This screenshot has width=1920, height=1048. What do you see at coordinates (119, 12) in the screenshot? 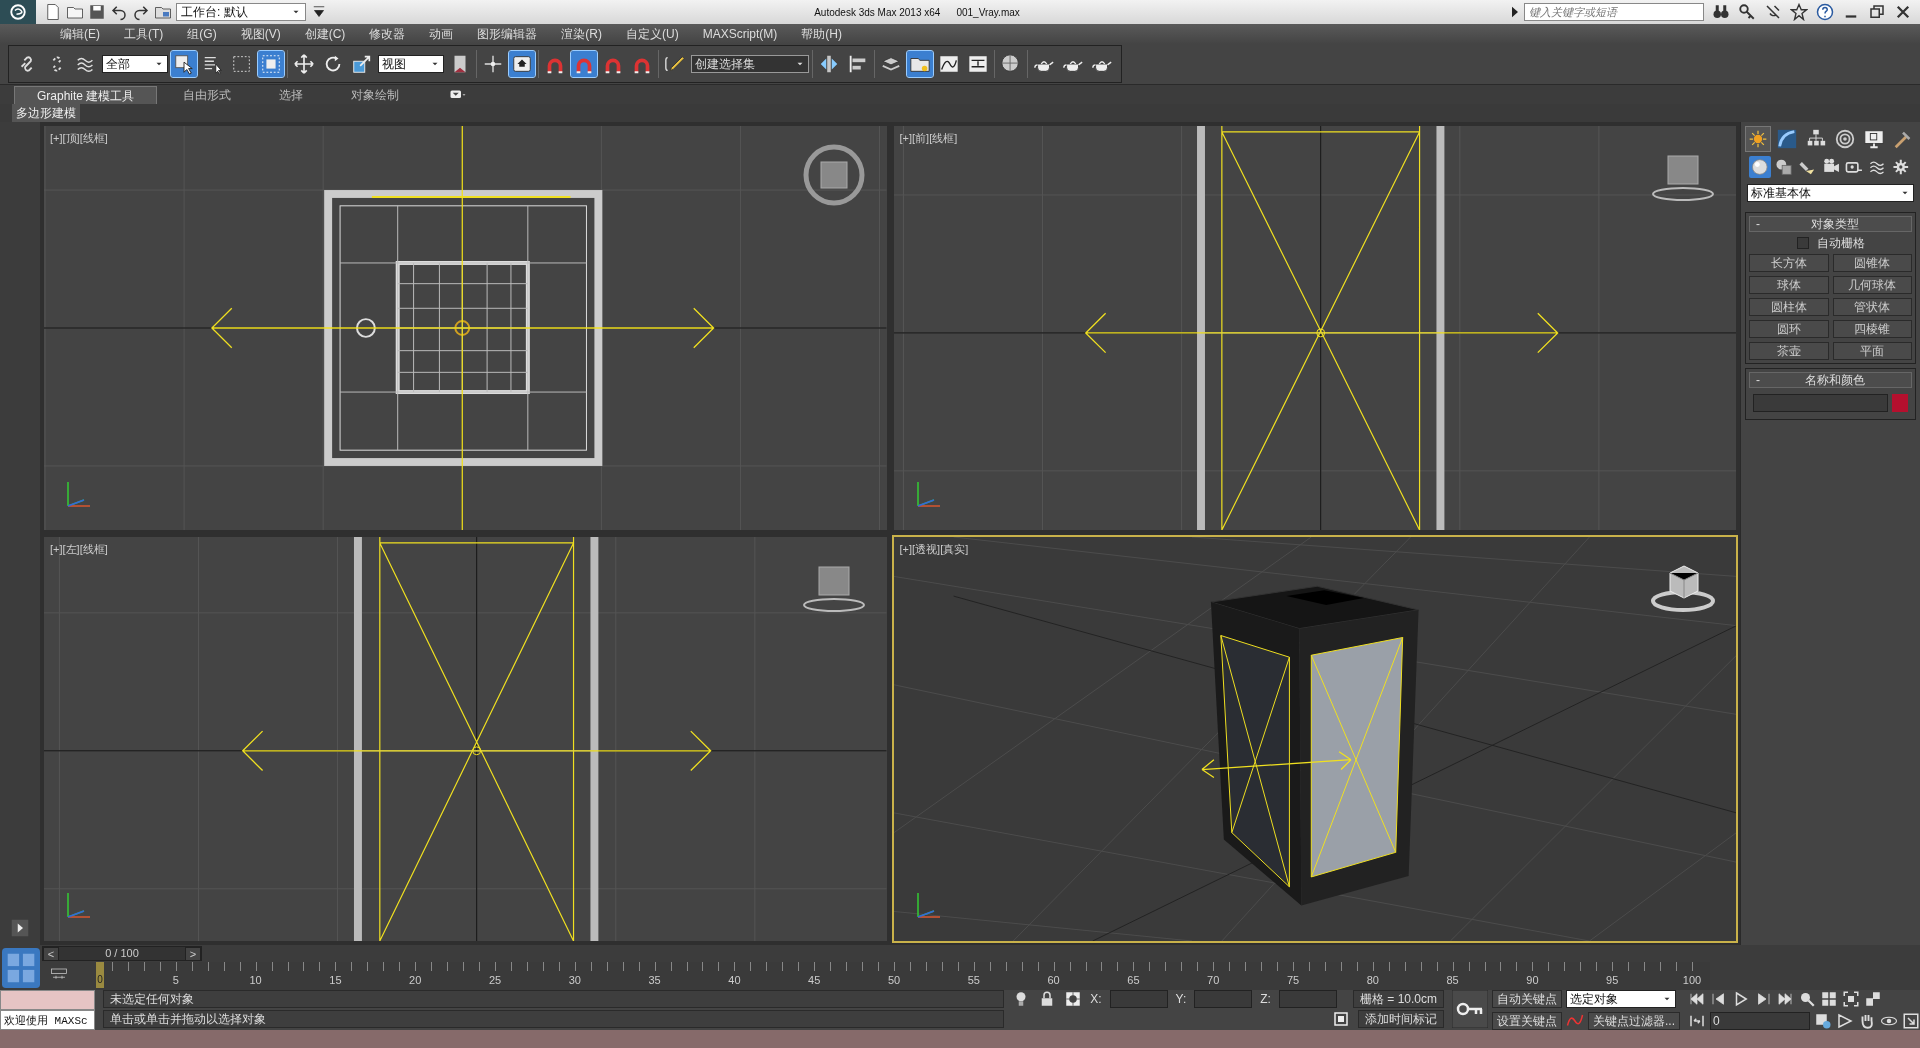
I see `undo-icon` at bounding box center [119, 12].